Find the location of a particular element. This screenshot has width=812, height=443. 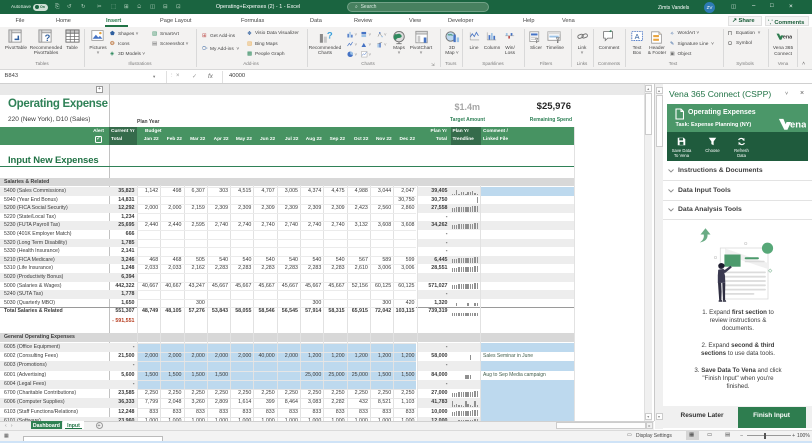

svg-text: A is located at coordinates (636, 35).